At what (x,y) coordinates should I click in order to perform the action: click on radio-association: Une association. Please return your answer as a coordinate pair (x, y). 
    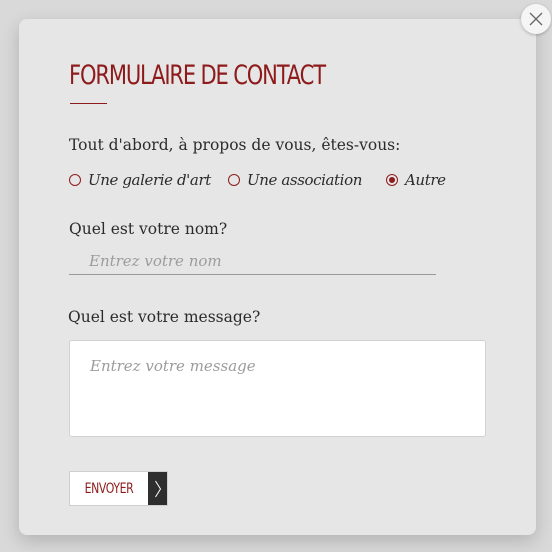
    Looking at the image, I should click on (295, 180).